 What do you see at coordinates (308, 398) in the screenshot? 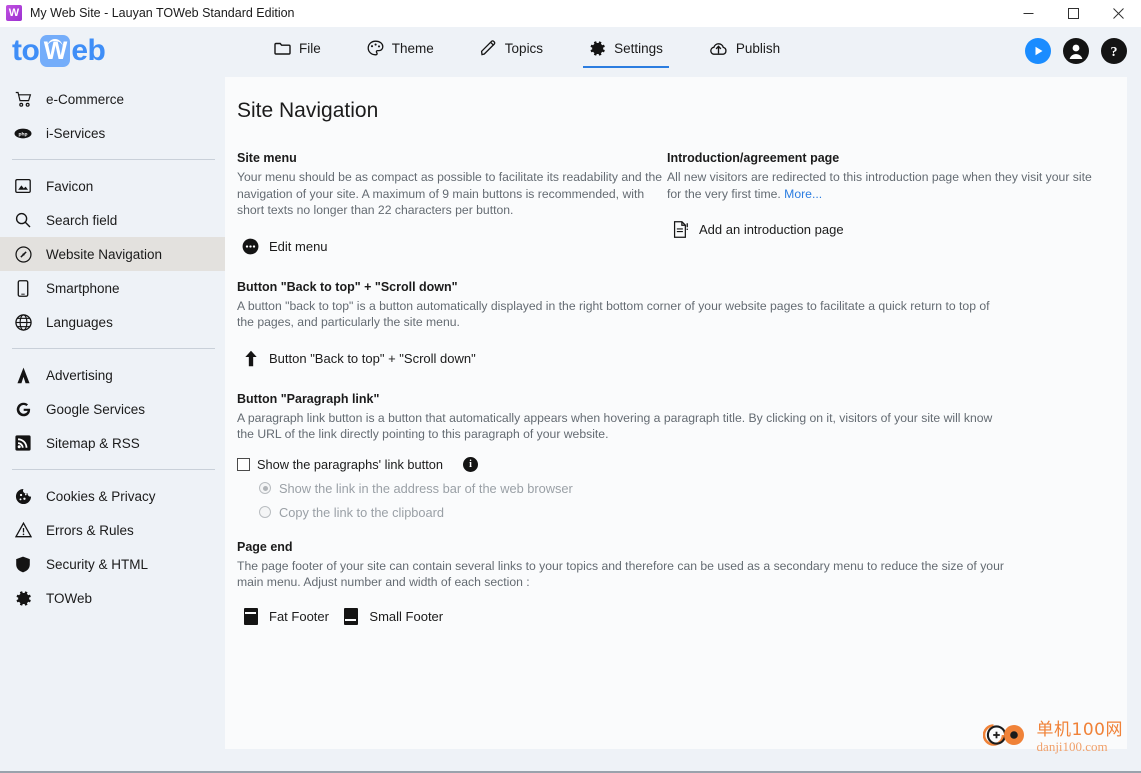
I see `paragraph-link-heading: Button "Paragraph link"` at bounding box center [308, 398].